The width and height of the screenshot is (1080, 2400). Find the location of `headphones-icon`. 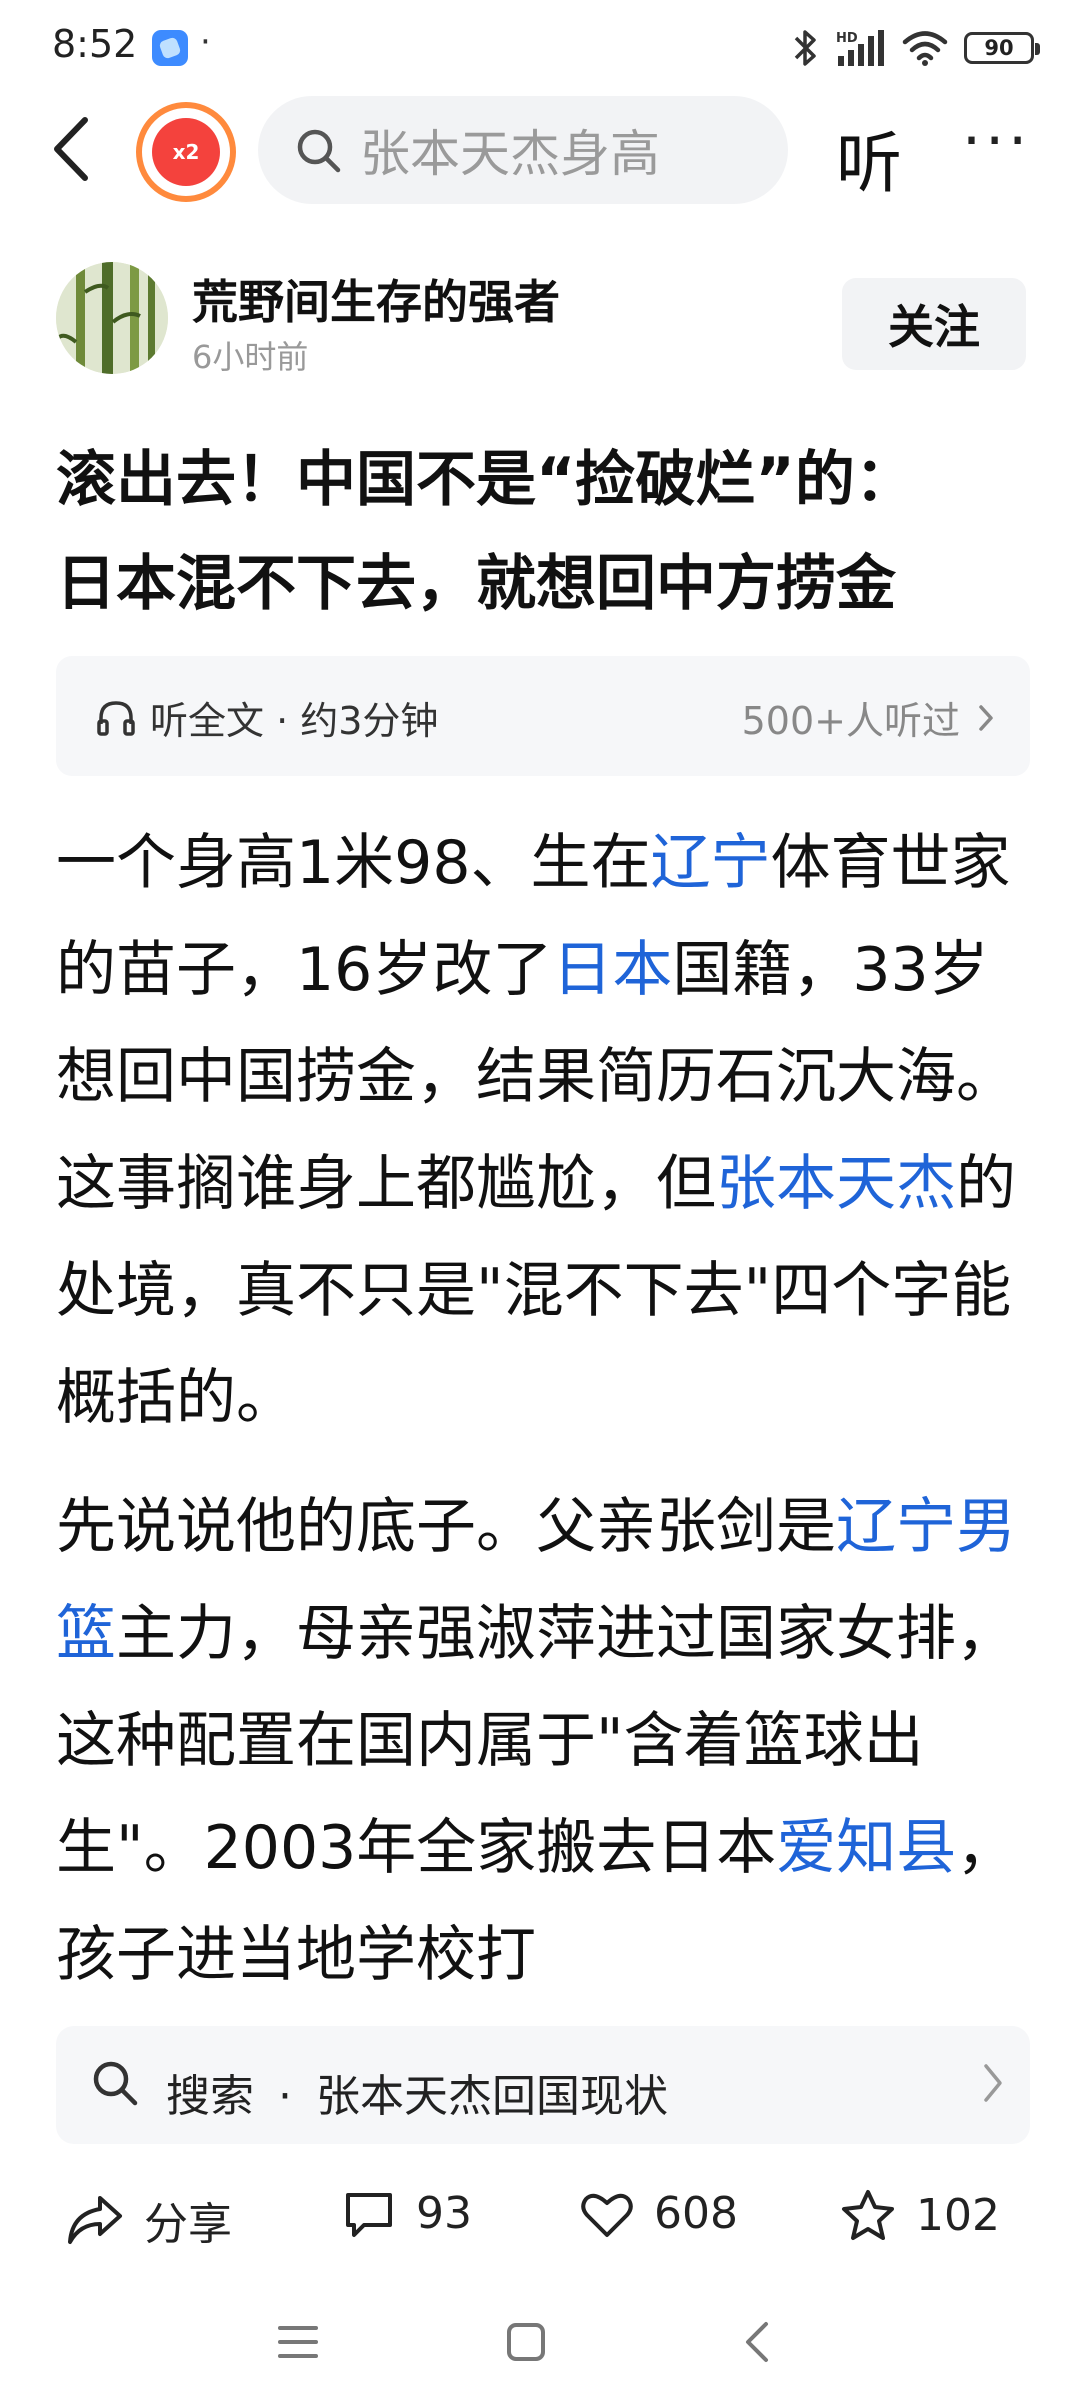

headphones-icon is located at coordinates (116, 718).